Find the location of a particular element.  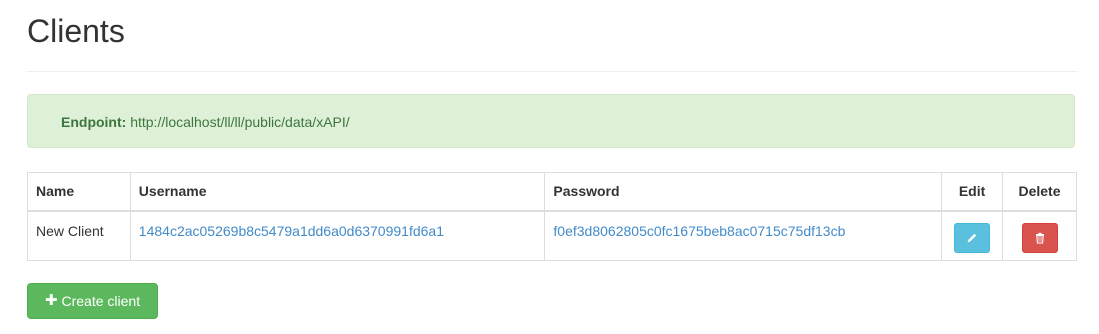

edit-client-button is located at coordinates (972, 237).